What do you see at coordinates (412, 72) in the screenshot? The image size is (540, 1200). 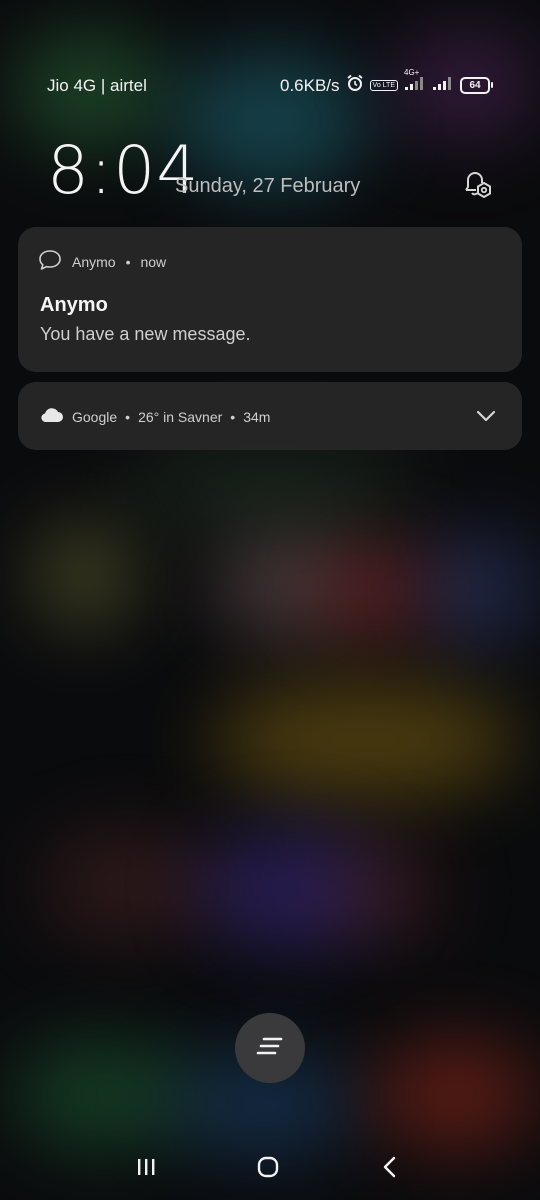 I see `network-type-label: 4G+` at bounding box center [412, 72].